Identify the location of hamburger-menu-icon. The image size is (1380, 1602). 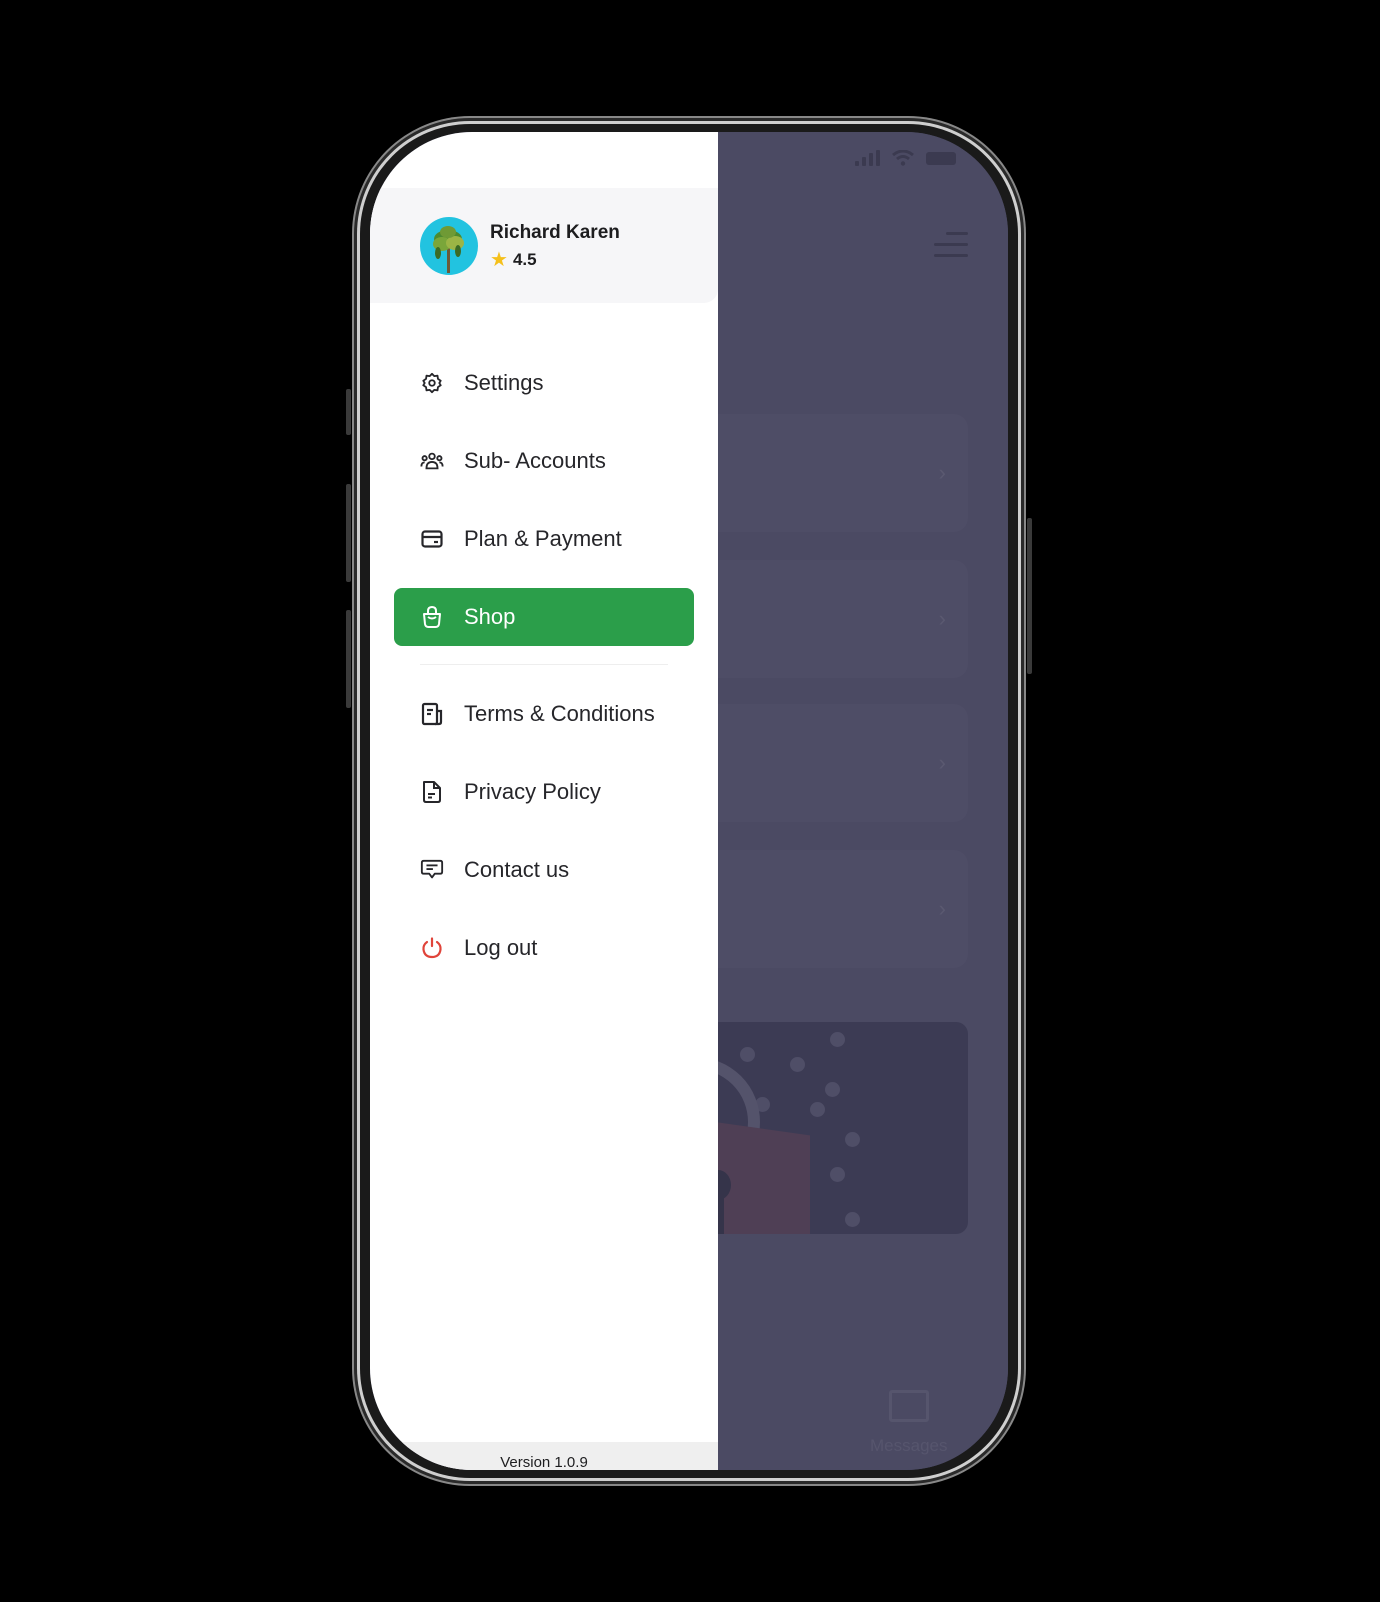
(951, 248).